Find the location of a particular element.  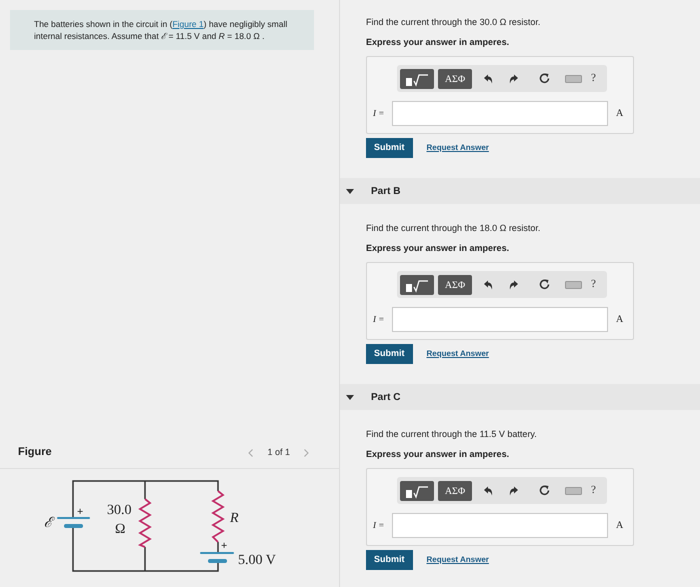

part-header: Part B is located at coordinates (520, 191).